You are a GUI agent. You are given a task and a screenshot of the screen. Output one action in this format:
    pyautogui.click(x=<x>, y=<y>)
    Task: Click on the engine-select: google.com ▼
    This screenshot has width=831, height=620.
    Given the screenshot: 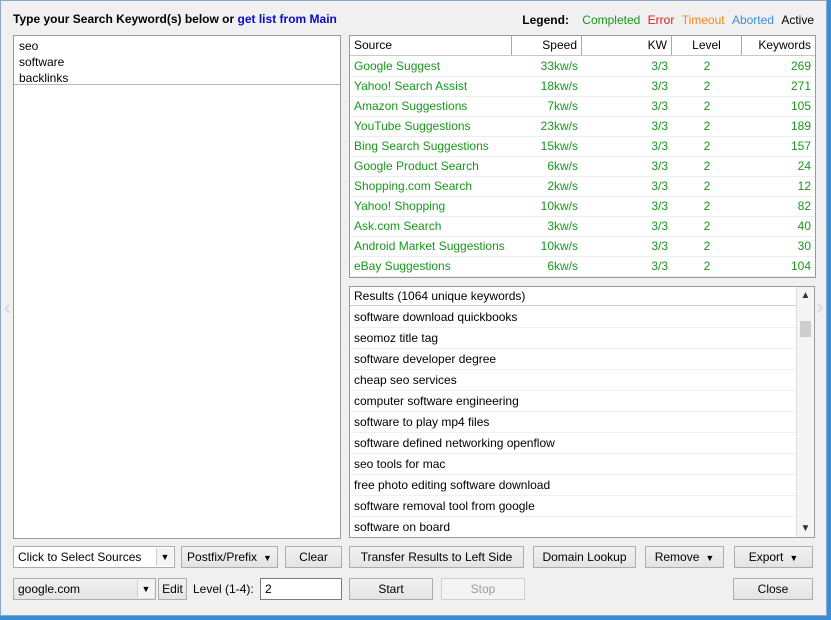 What is the action you would take?
    pyautogui.click(x=84, y=589)
    